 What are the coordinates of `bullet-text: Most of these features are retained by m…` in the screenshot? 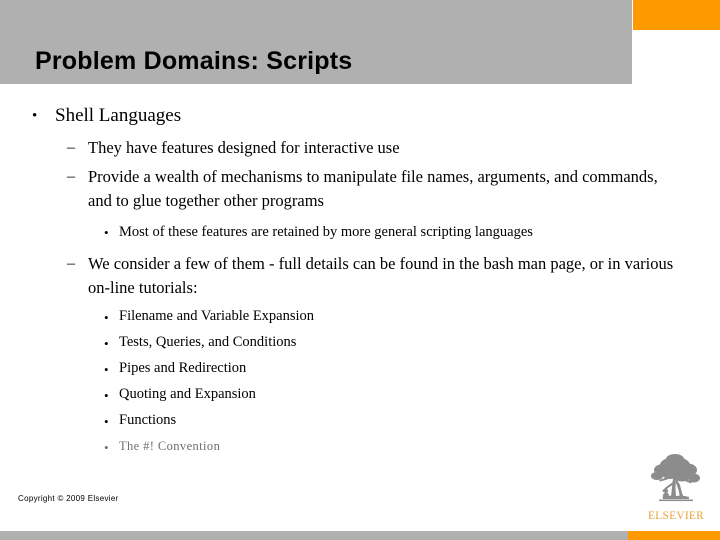 It's located at (326, 232).